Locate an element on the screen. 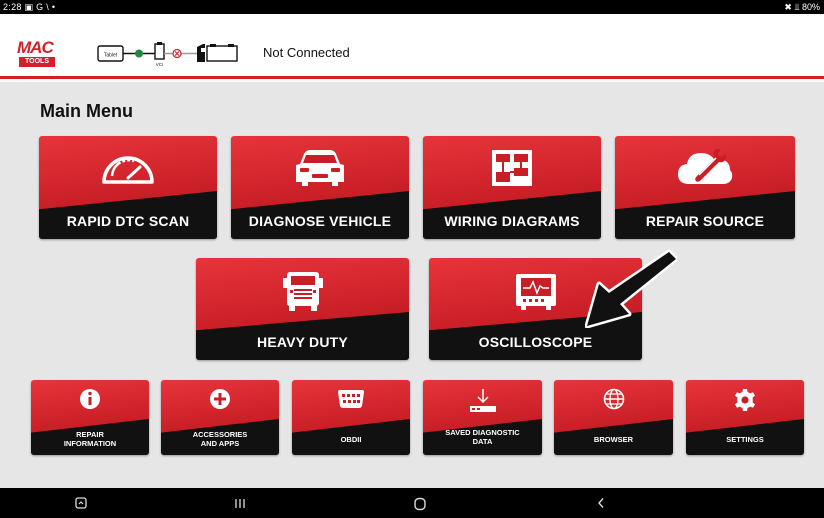 Image resolution: width=824 pixels, height=518 pixels. logo-text-top: MAC is located at coordinates (35, 47).